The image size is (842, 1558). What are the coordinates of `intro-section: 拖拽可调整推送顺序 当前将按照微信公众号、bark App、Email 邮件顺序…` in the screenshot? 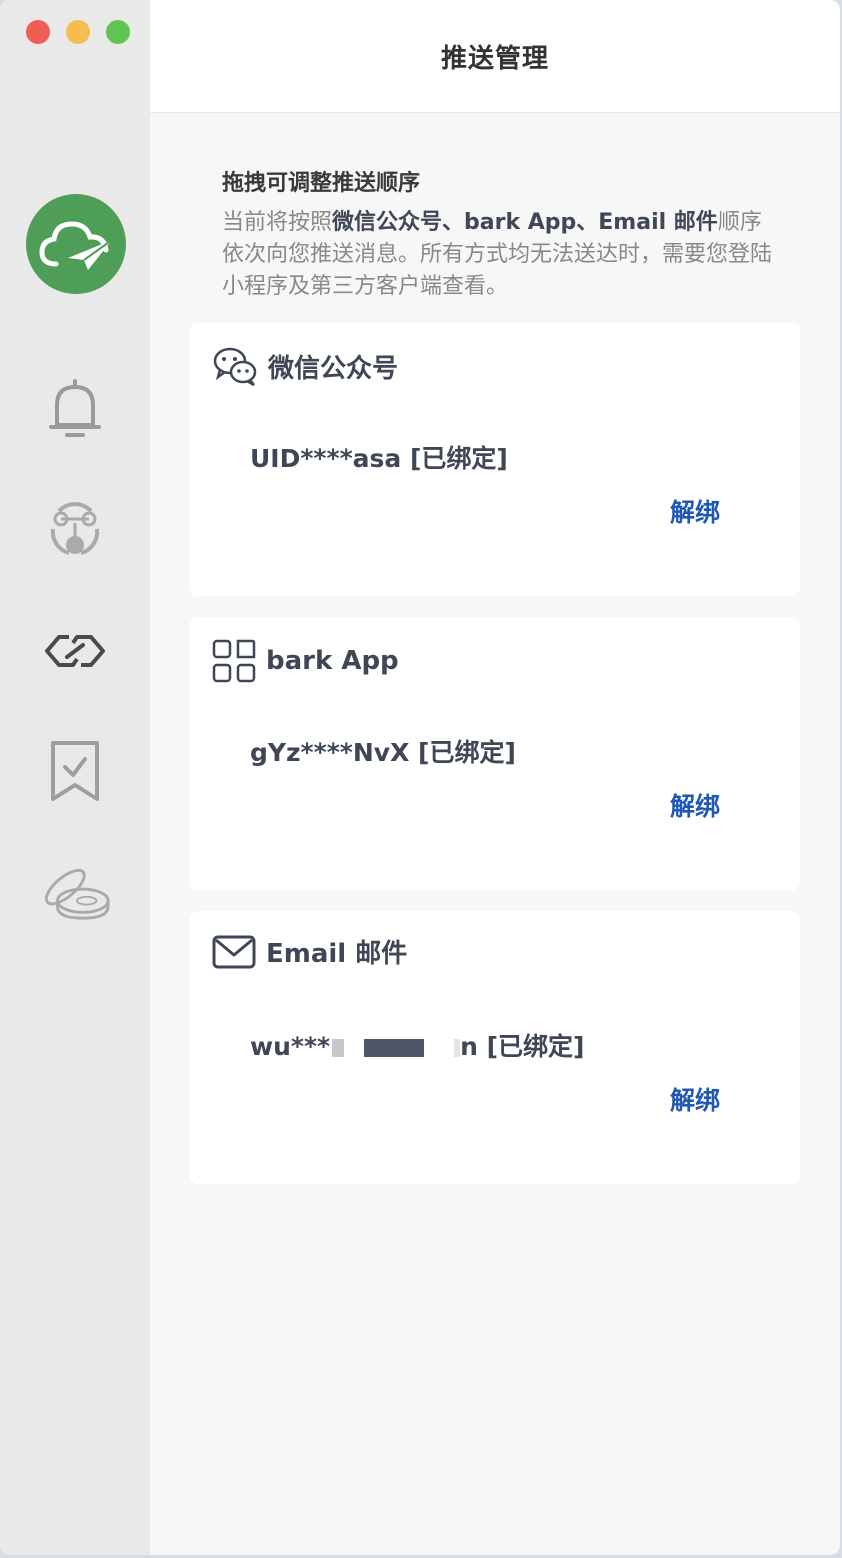 It's located at (502, 234).